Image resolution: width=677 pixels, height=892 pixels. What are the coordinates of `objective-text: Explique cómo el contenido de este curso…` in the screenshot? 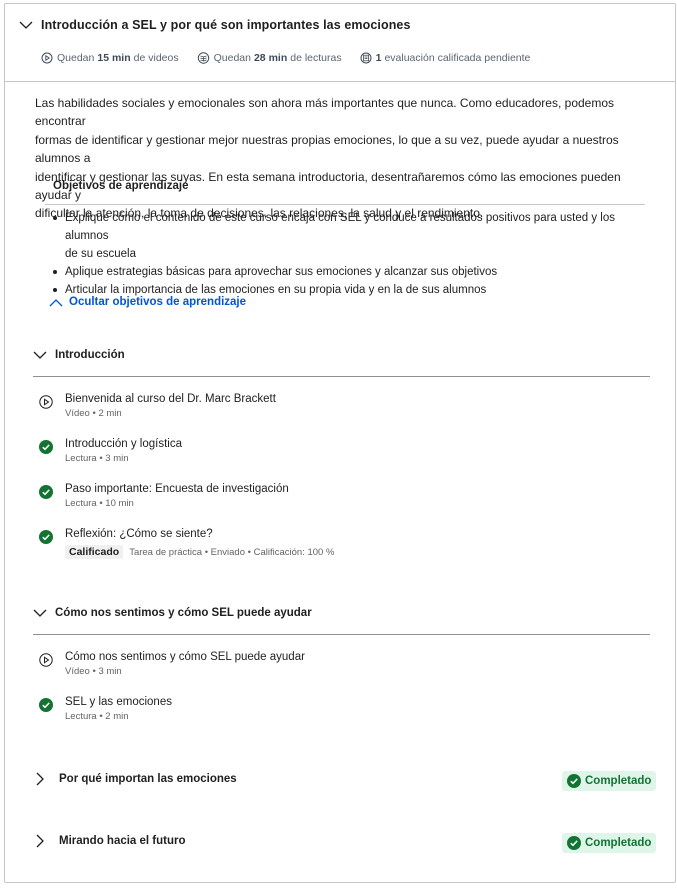 It's located at (340, 227).